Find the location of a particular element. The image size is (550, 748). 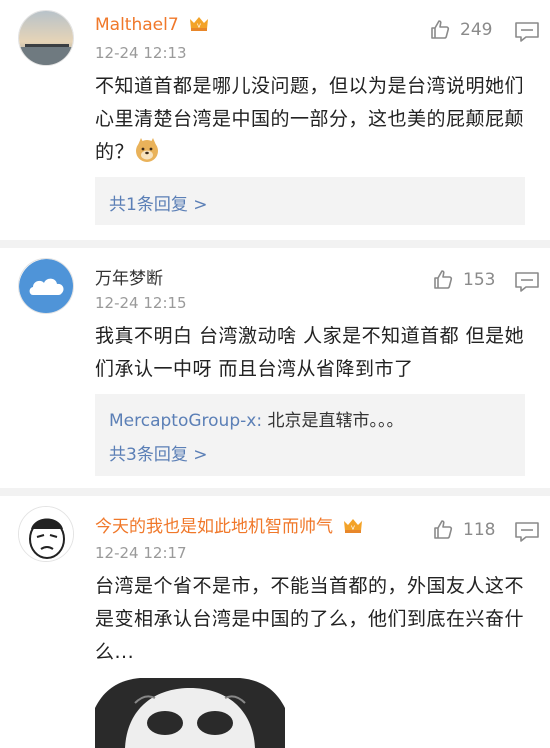

reply-preview: MercaptoGroup-x: 北京是直辖市。。。 is located at coordinates (256, 418).